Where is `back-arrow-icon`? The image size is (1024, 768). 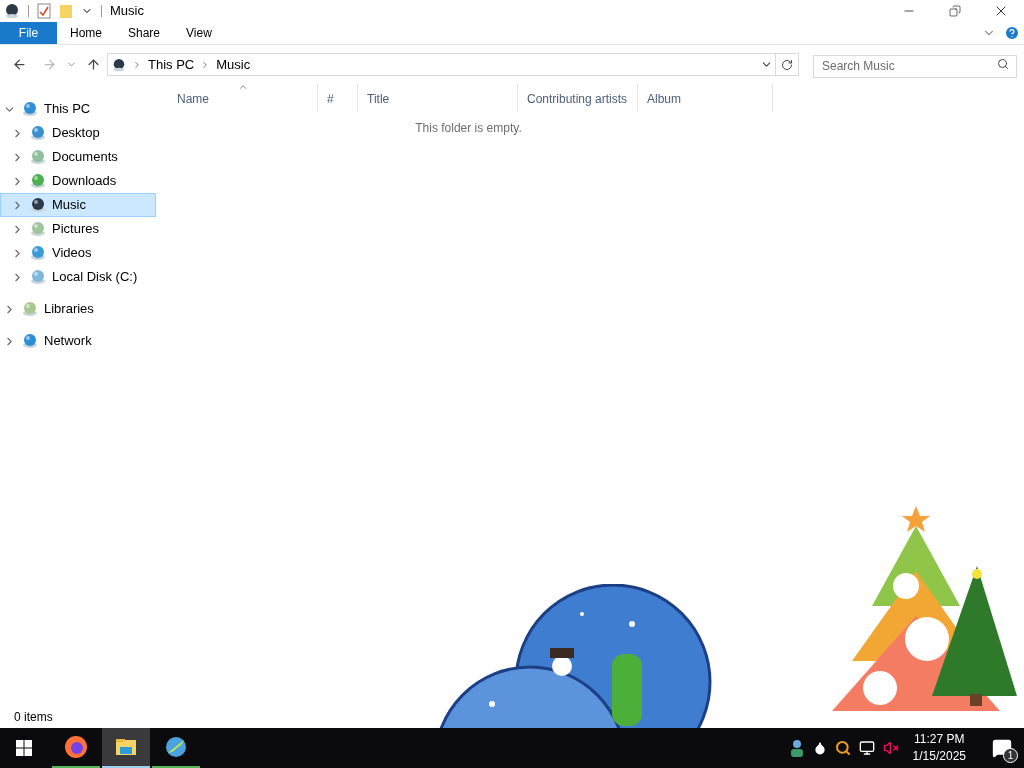 back-arrow-icon is located at coordinates (19, 64).